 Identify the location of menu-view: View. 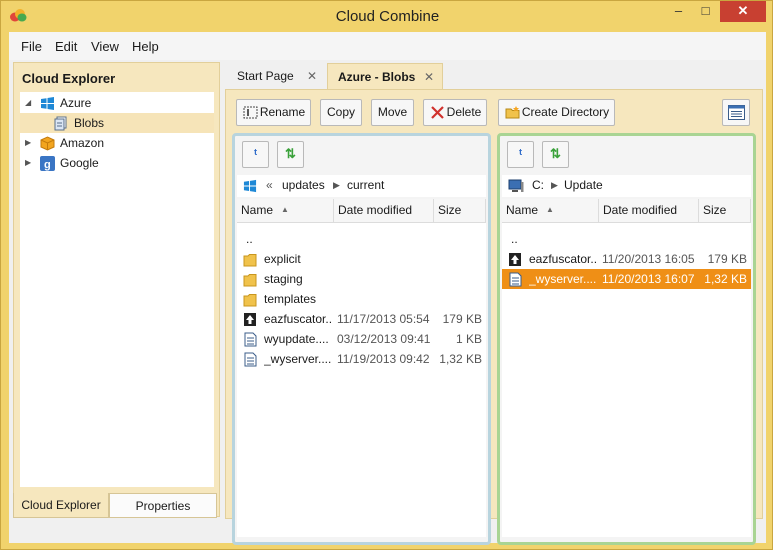
(105, 46).